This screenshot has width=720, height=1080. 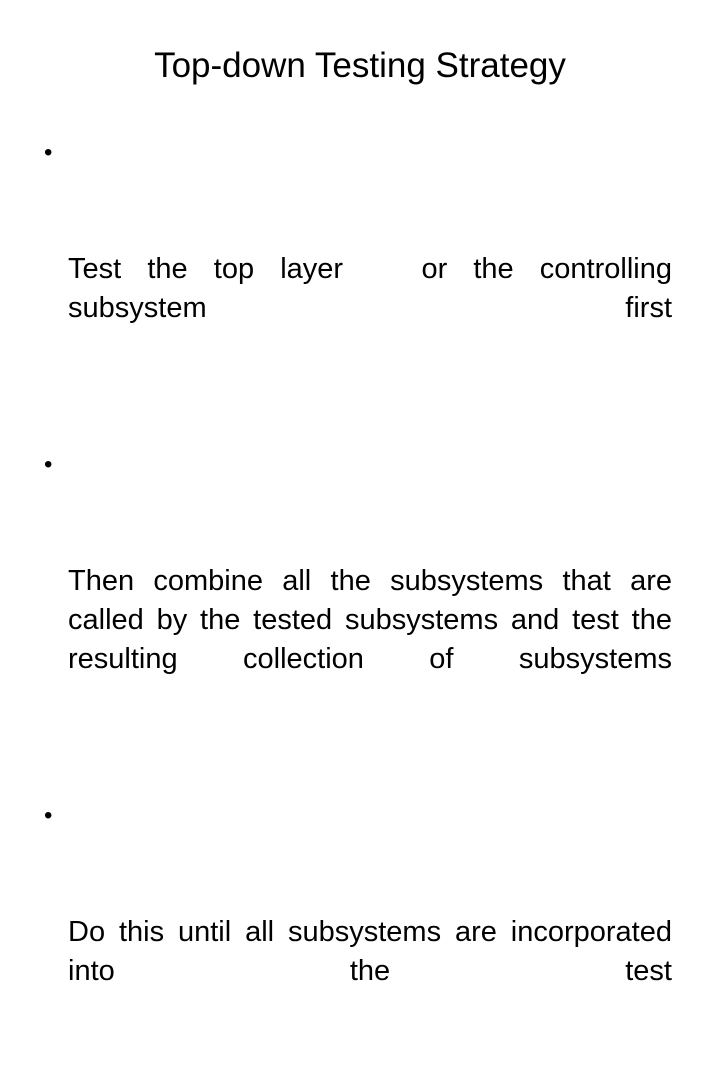 What do you see at coordinates (360, 65) in the screenshot?
I see `page-title: Top-down Testing Strategy` at bounding box center [360, 65].